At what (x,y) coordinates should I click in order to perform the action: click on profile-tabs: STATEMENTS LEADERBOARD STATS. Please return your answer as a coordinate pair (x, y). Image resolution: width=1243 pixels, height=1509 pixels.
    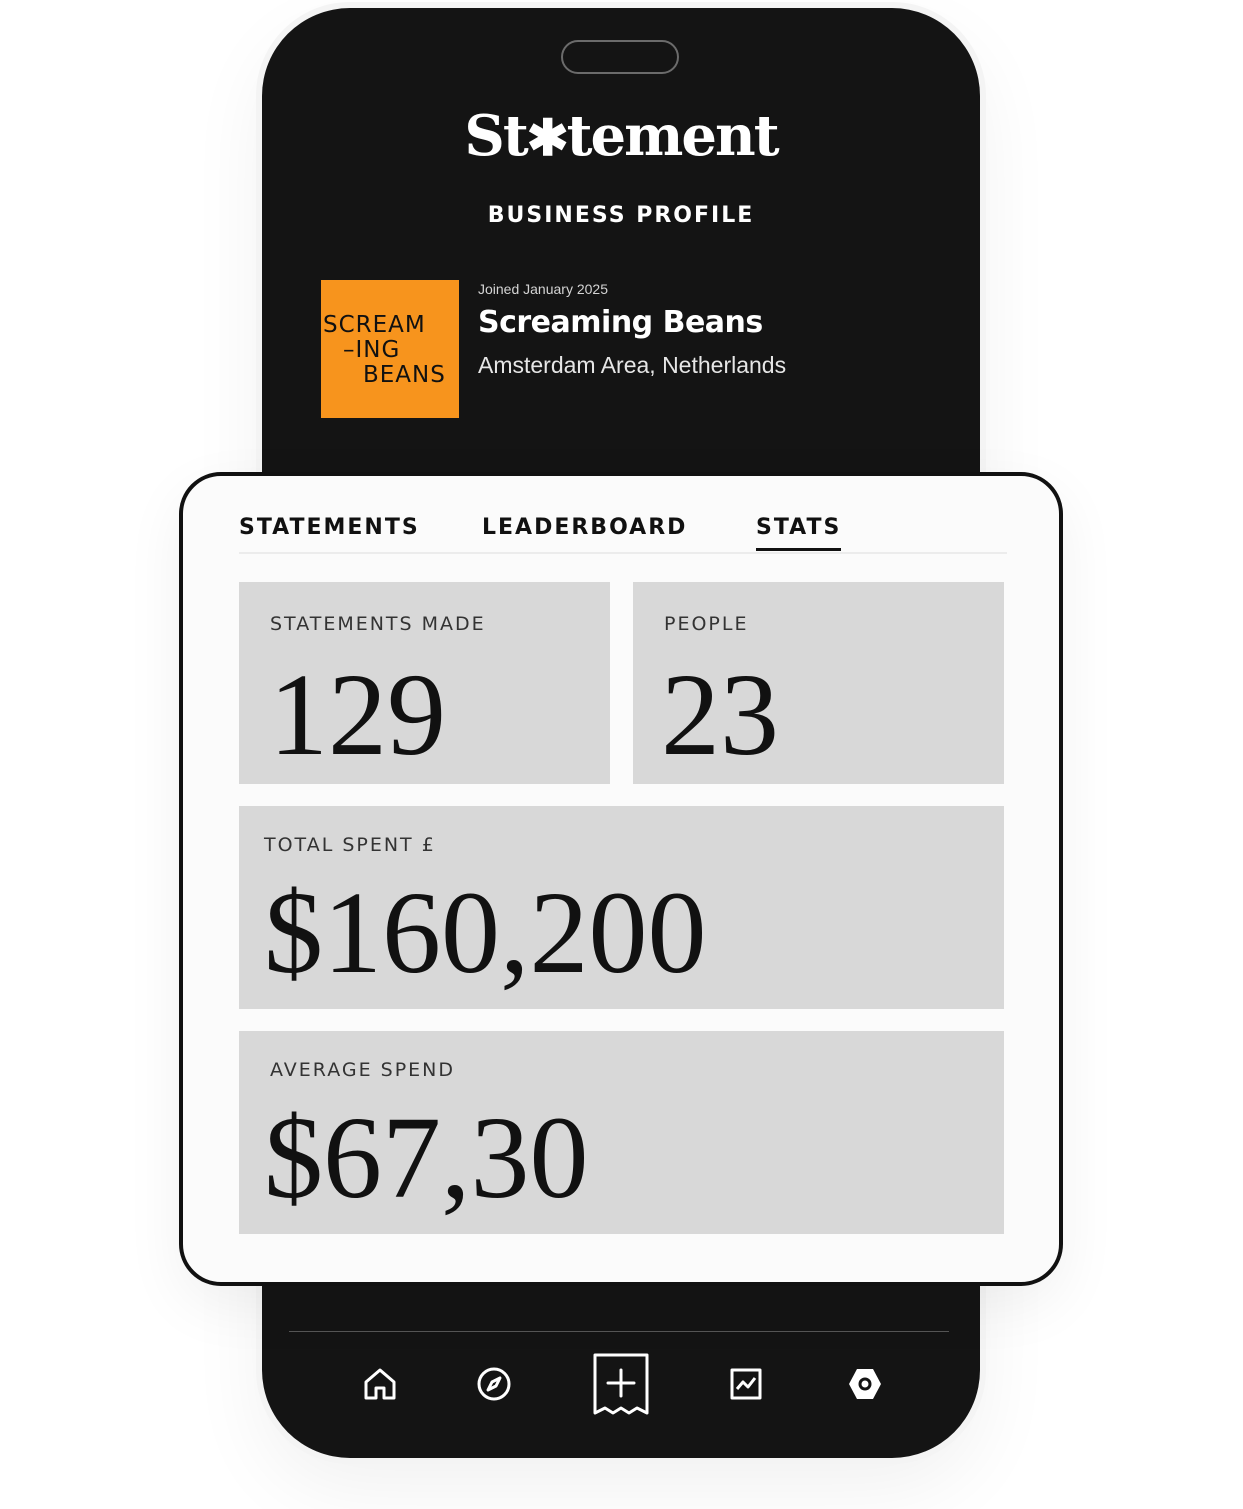
    Looking at the image, I should click on (623, 529).